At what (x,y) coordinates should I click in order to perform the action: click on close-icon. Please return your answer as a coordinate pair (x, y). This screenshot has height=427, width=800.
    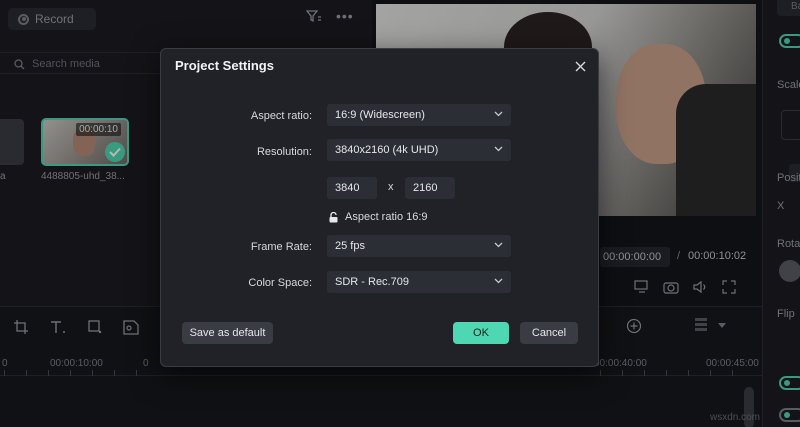
    Looking at the image, I should click on (580, 66).